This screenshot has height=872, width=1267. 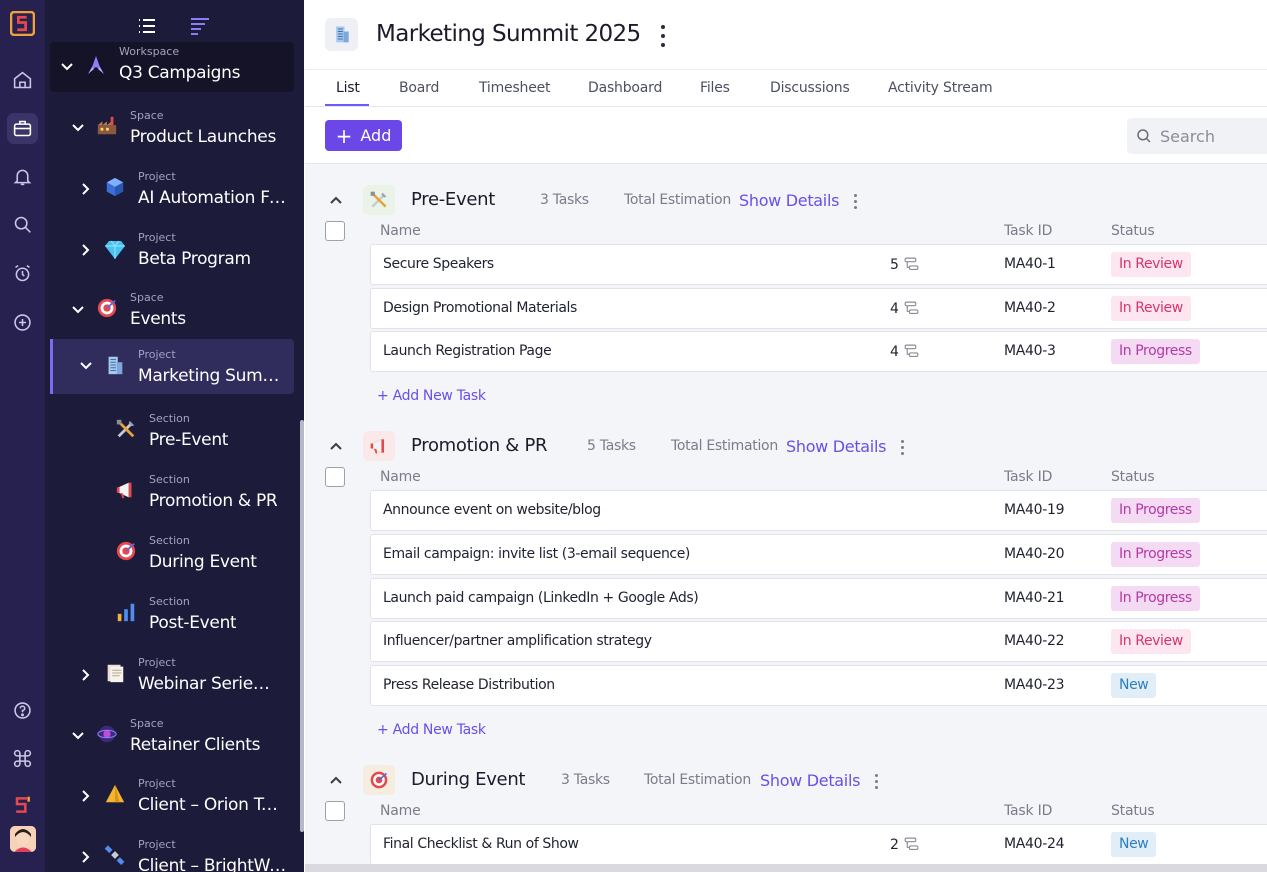 What do you see at coordinates (208, 684) in the screenshot?
I see `tree-label: Webinar Series – Q3` at bounding box center [208, 684].